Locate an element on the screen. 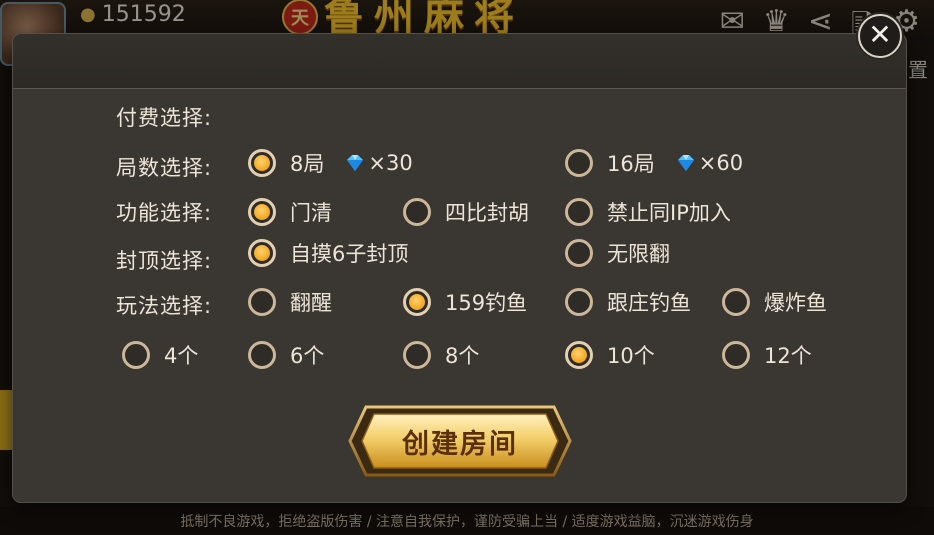 Image resolution: width=934 pixels, height=535 pixels. pay-label: 付费选择: is located at coordinates (164, 118).